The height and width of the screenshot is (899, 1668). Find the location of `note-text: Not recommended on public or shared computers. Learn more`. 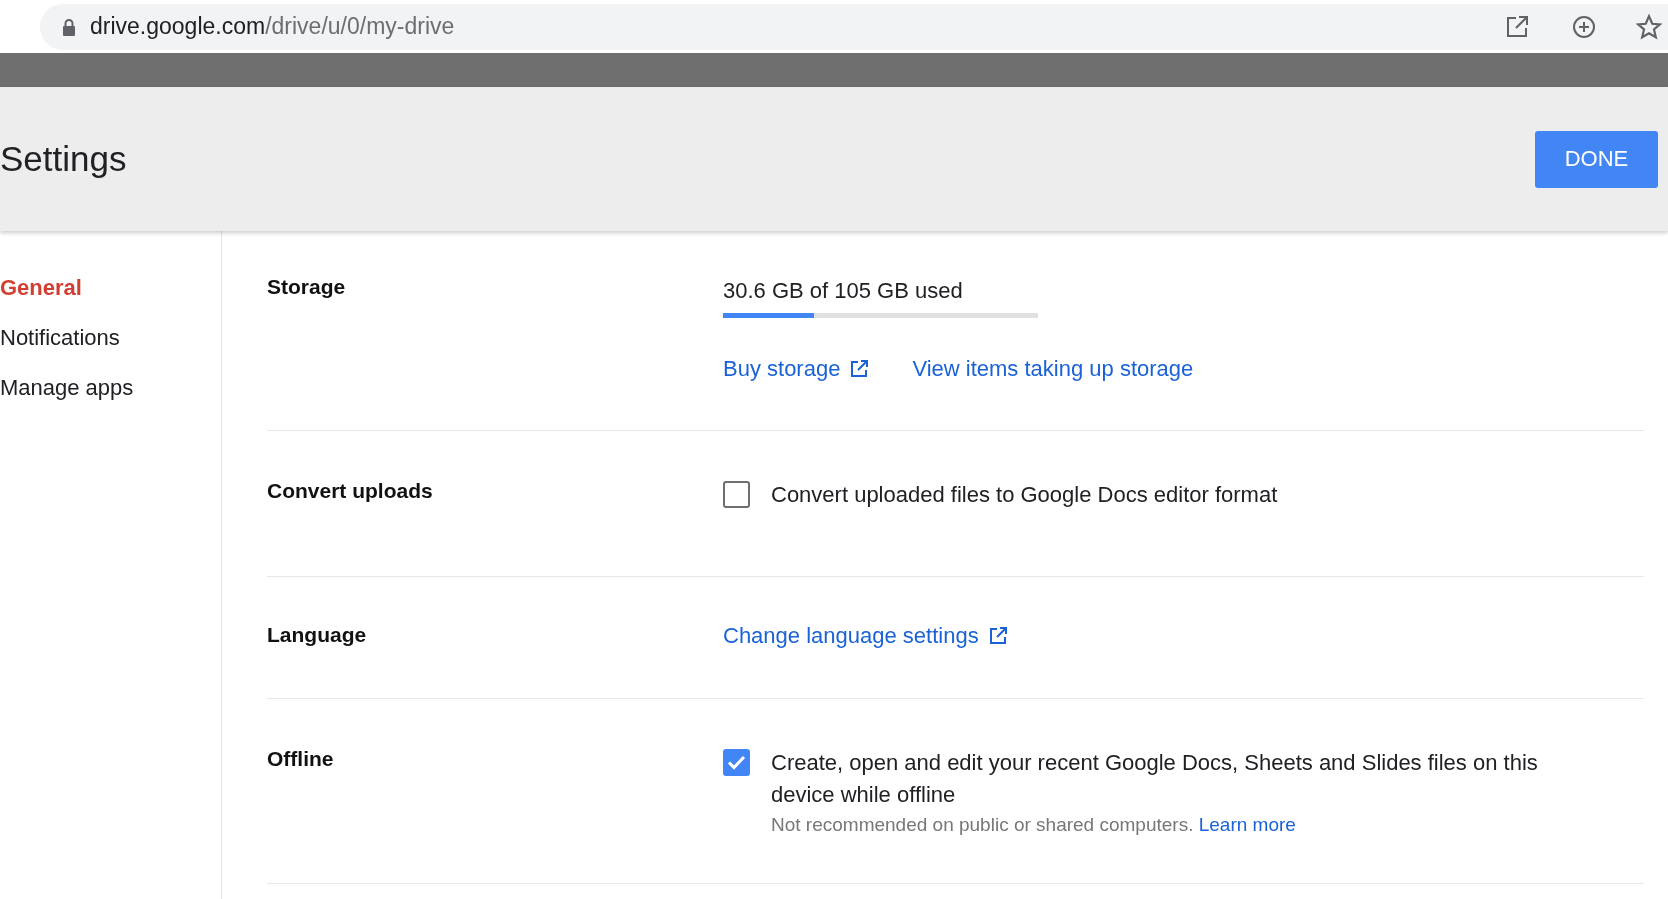

note-text: Not recommended on public or shared computers. Learn more is located at coordinates (1034, 825).